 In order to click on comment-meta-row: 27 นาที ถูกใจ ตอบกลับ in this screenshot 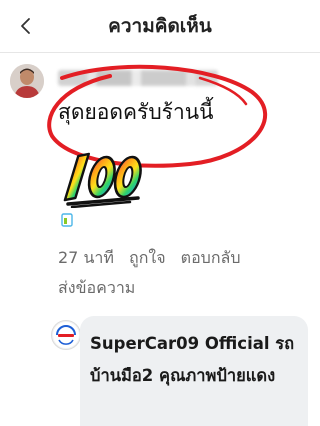, I will do `click(154, 258)`.